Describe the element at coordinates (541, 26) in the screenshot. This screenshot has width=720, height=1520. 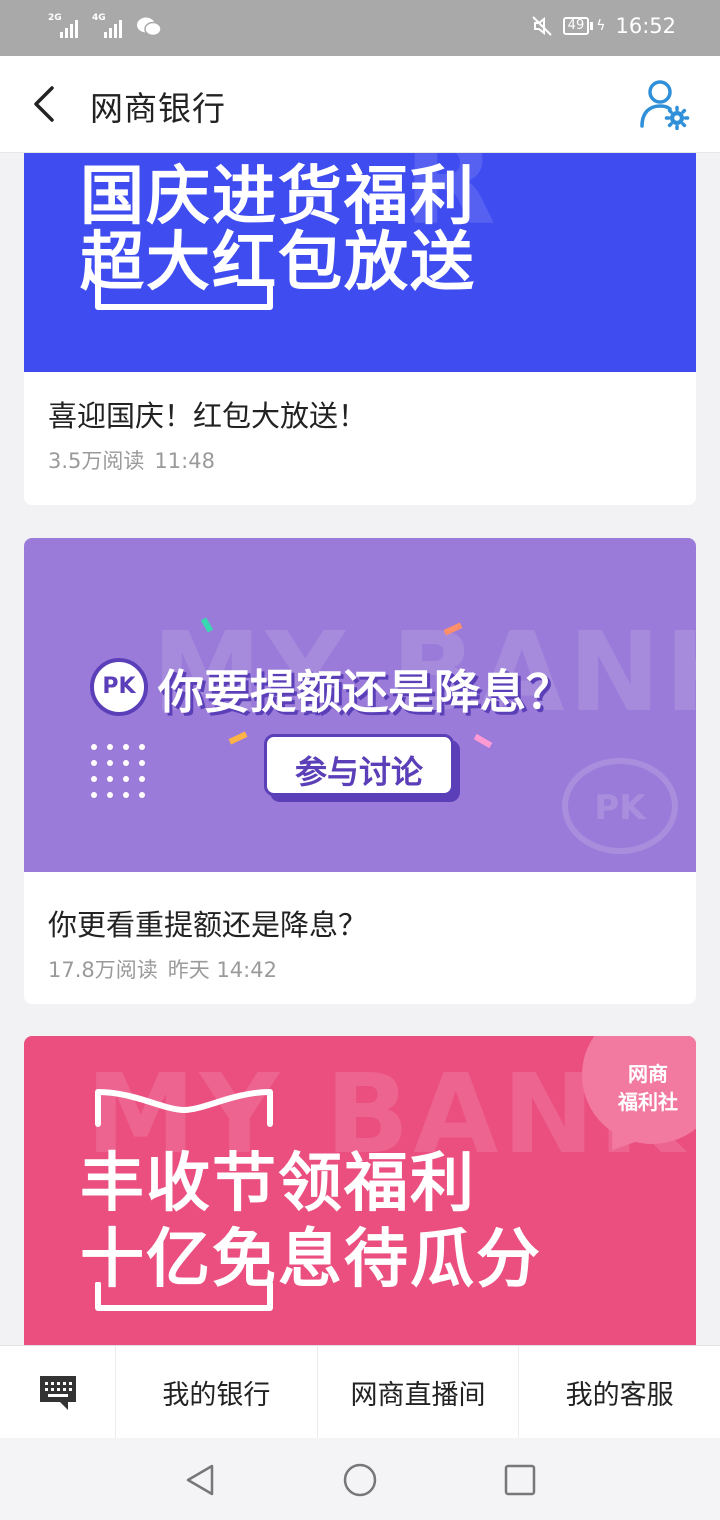
I see `mute-icon` at that location.